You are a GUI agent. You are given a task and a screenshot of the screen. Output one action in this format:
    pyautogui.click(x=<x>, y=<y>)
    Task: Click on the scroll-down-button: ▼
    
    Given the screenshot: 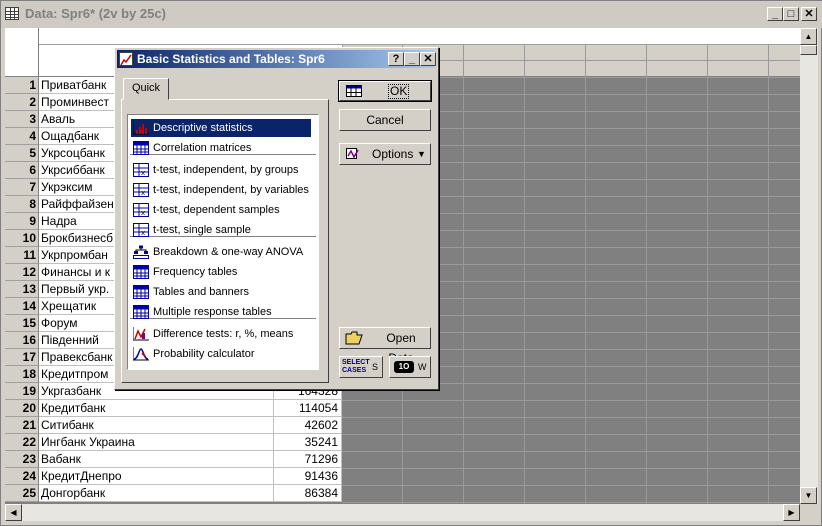 What is the action you would take?
    pyautogui.click(x=808, y=495)
    